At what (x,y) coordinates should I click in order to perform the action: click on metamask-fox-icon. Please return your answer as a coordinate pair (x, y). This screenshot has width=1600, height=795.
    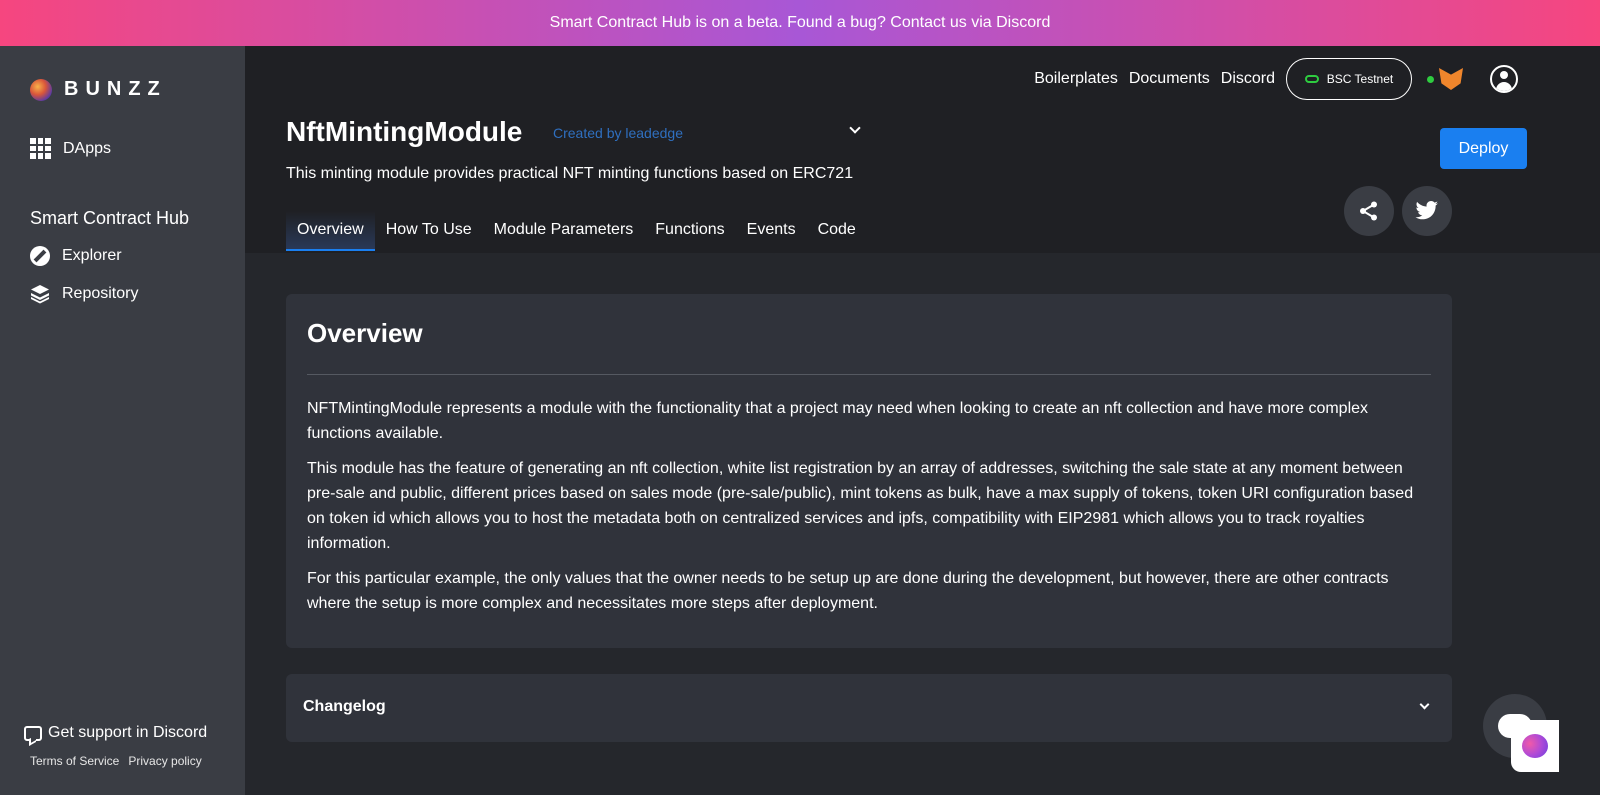
    Looking at the image, I should click on (1451, 79).